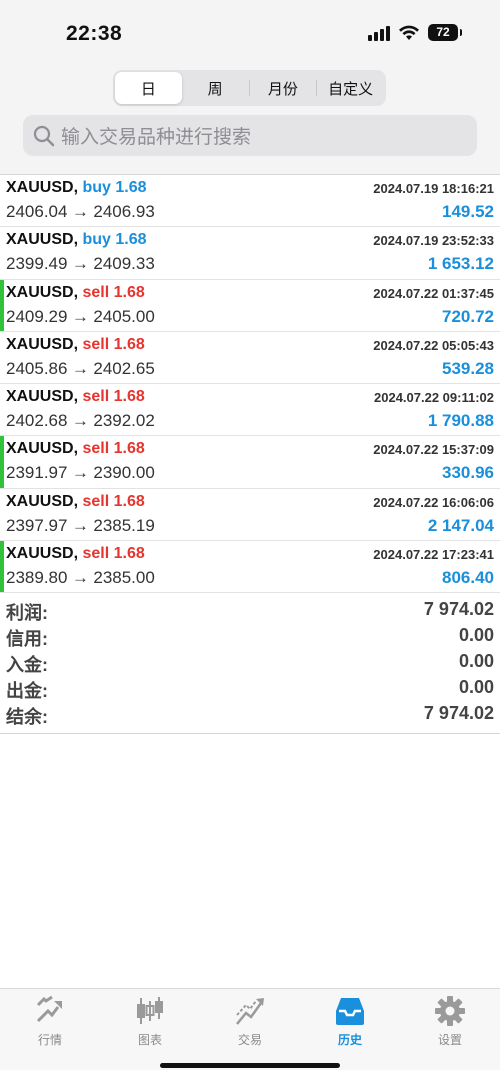 Image resolution: width=500 pixels, height=1070 pixels. What do you see at coordinates (250, 662) in the screenshot?
I see `summary-row-deposit: 入金: 0.00` at bounding box center [250, 662].